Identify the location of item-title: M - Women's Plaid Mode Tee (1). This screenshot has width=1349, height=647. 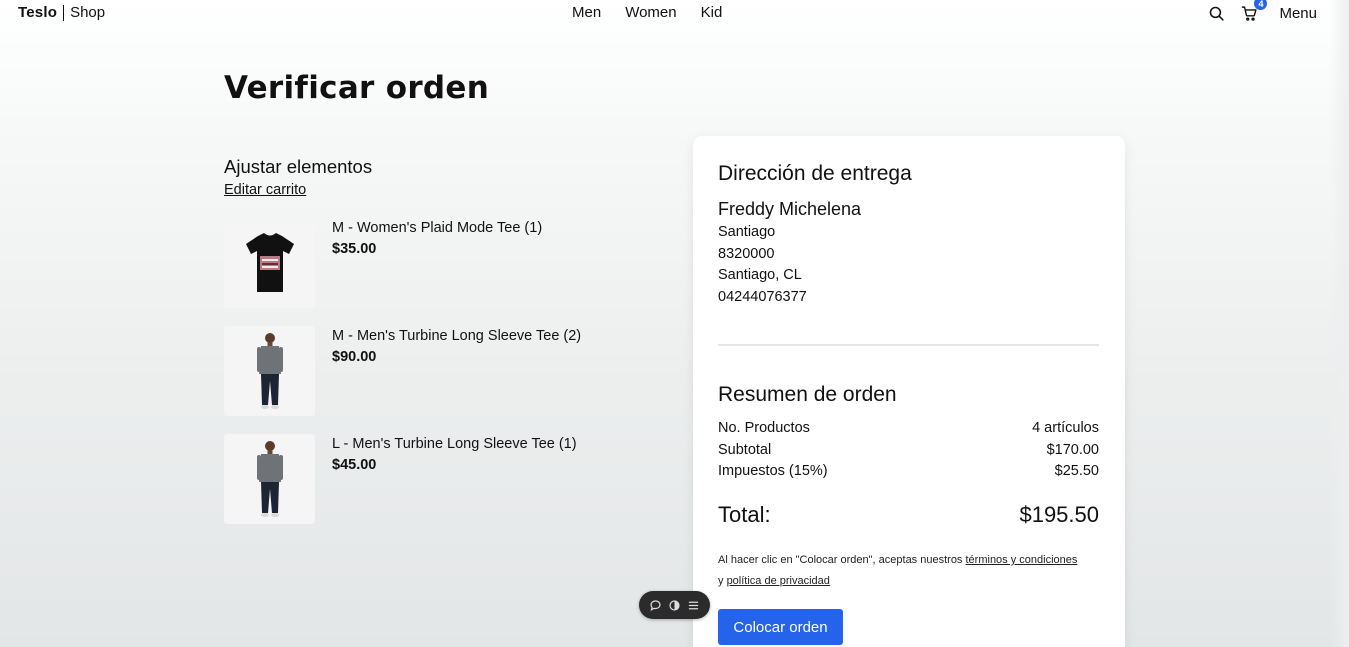
(437, 228).